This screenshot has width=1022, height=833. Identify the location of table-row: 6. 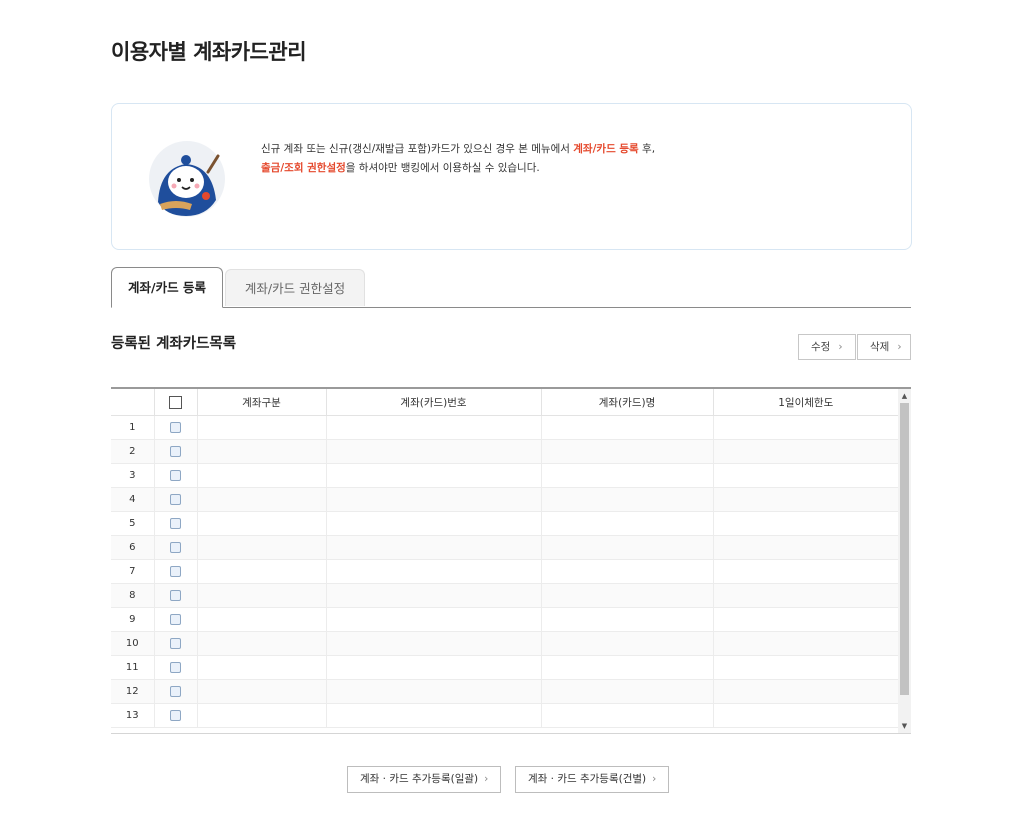
(504, 547).